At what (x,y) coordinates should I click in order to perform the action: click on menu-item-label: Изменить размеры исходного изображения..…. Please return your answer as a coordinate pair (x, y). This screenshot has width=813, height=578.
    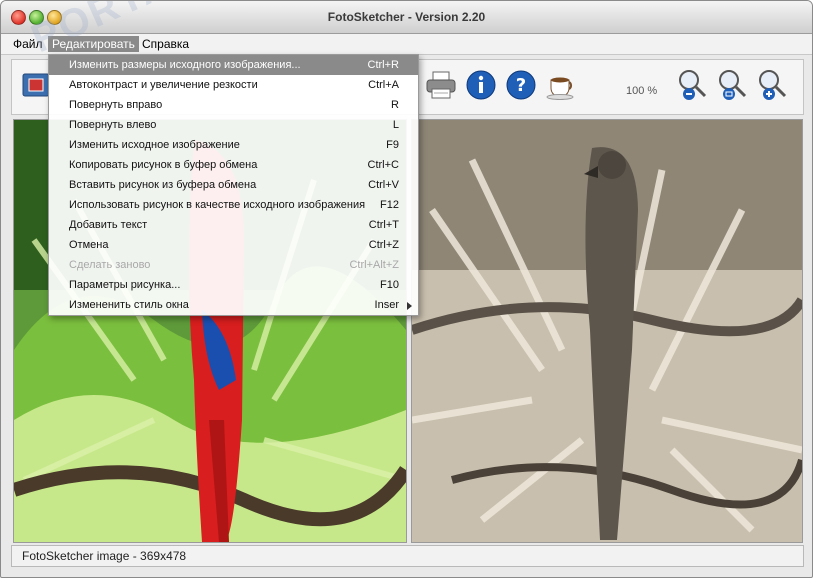
    Looking at the image, I should click on (185, 65).